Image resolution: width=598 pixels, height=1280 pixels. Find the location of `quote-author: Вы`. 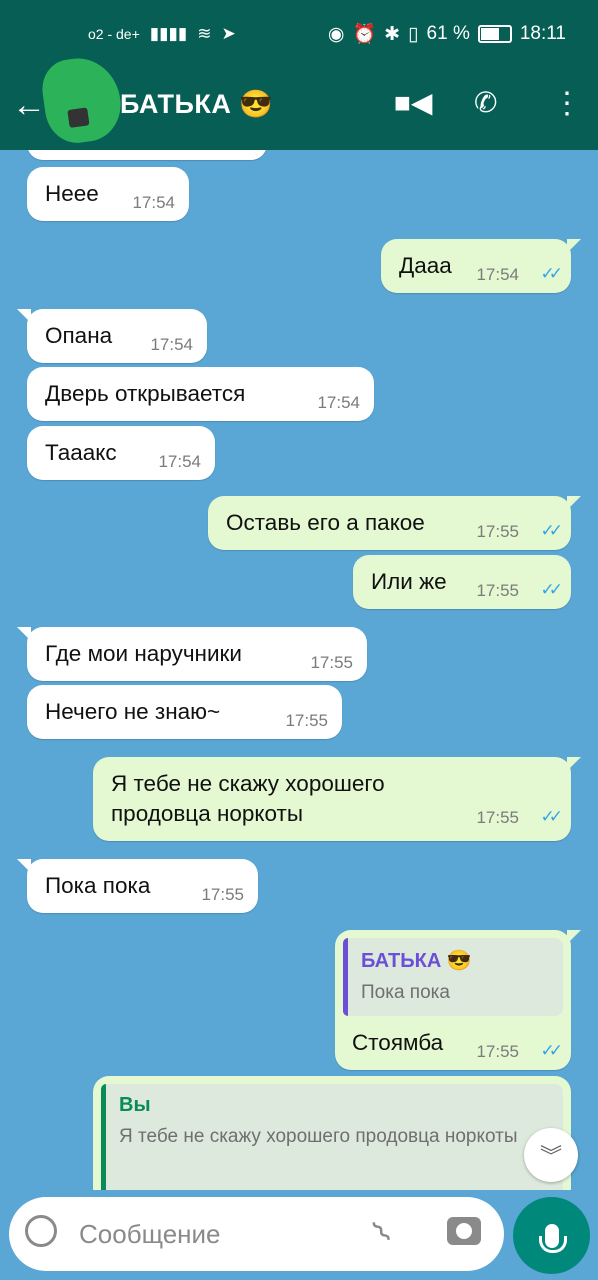

quote-author: Вы is located at coordinates (135, 1105).